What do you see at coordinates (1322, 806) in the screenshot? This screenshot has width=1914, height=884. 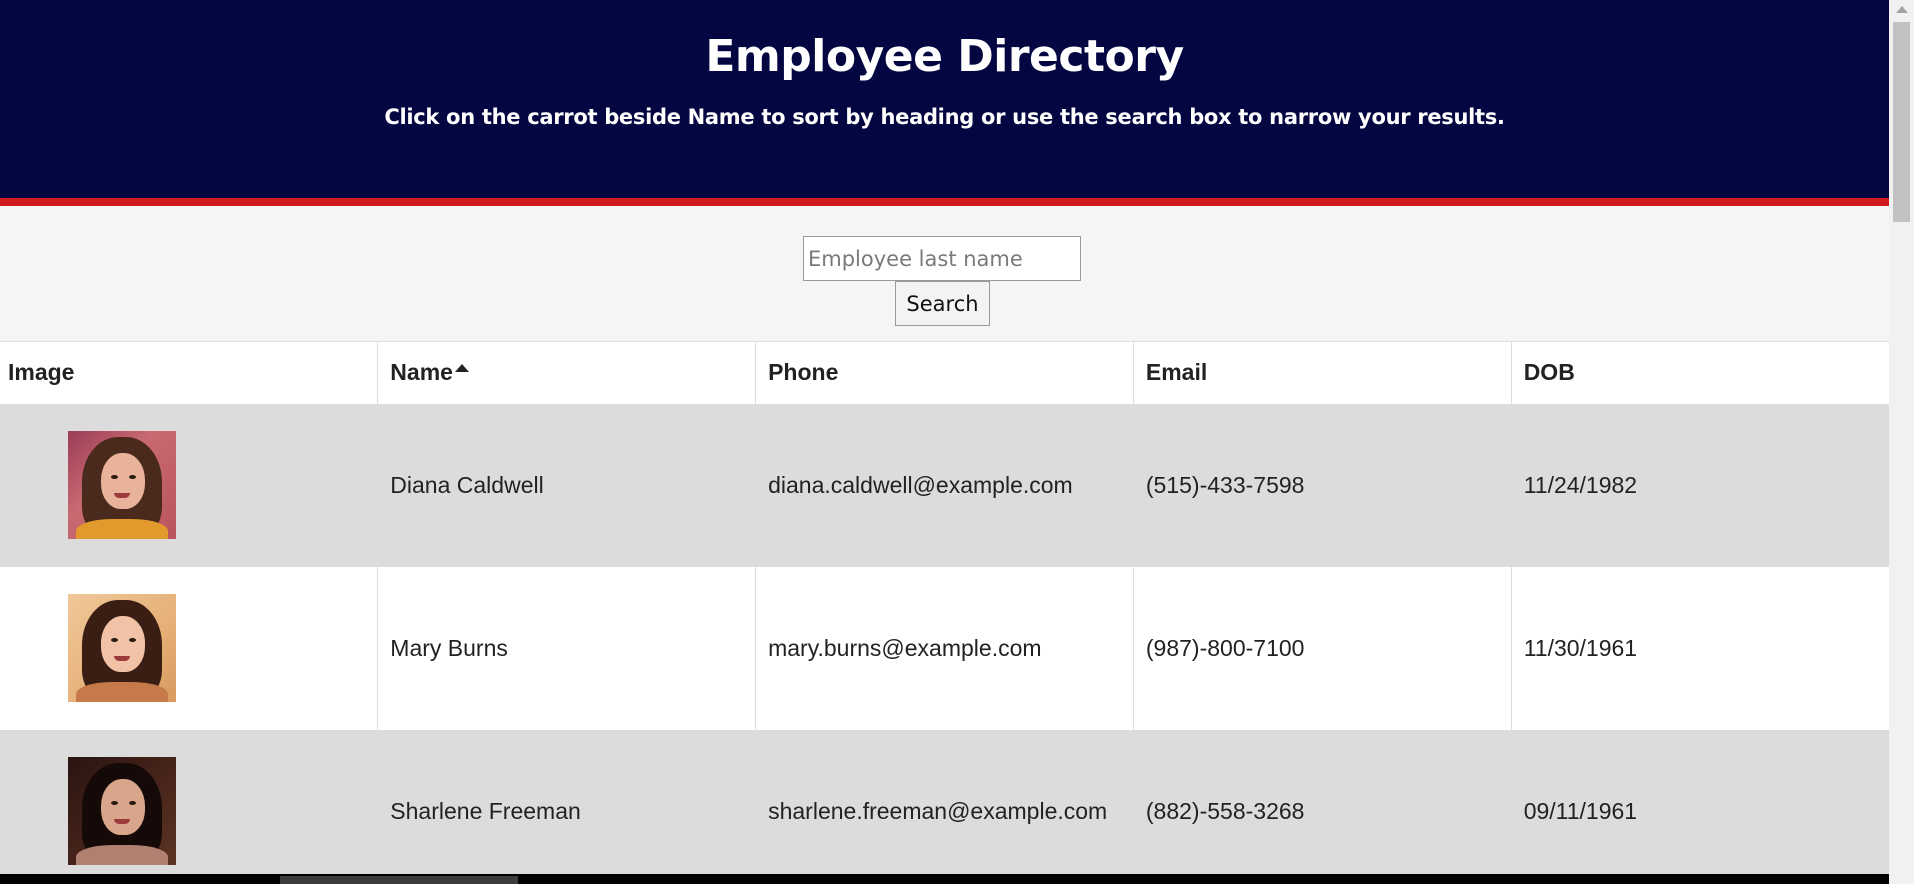 I see `email-cell: (882)-558-3268` at bounding box center [1322, 806].